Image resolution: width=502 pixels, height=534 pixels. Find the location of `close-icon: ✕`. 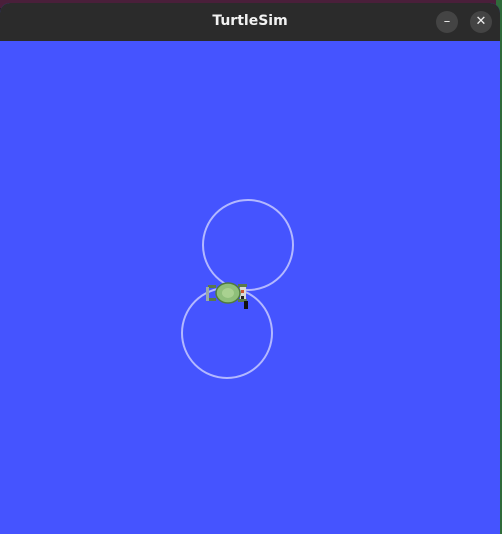

close-icon: ✕ is located at coordinates (481, 21).